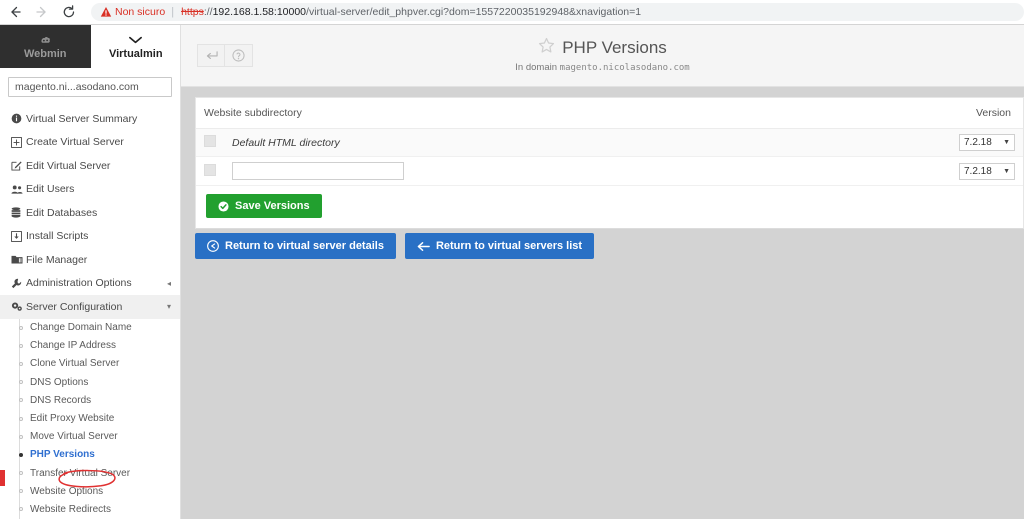 The width and height of the screenshot is (1024, 519). Describe the element at coordinates (45, 40) in the screenshot. I see `webmin-logo-icon` at that location.